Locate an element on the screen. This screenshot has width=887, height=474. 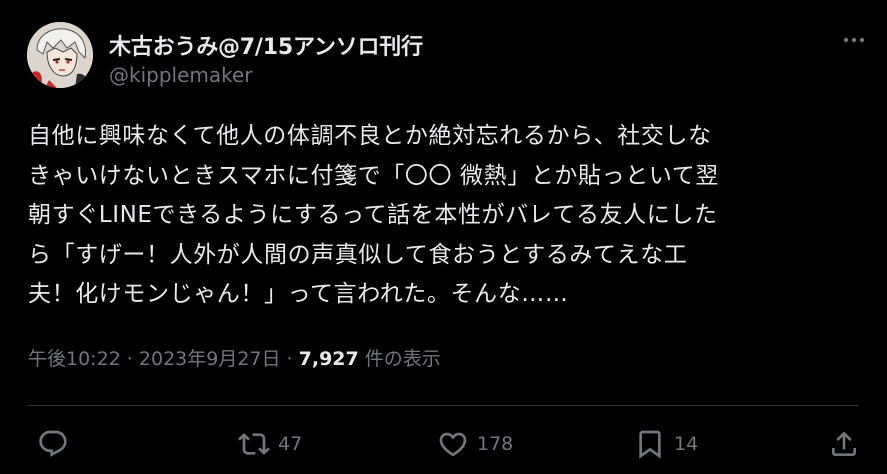
more-icon is located at coordinates (855, 40).